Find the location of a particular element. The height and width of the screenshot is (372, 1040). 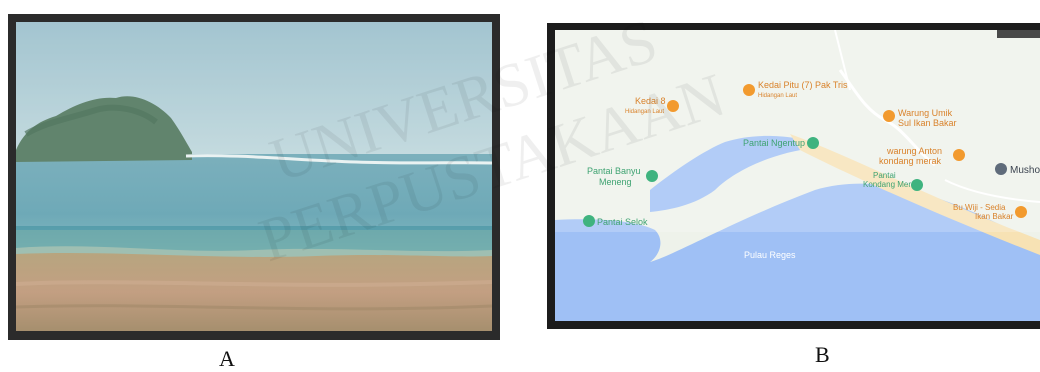

svg-text: Pantai Selok is located at coordinates (622, 222).